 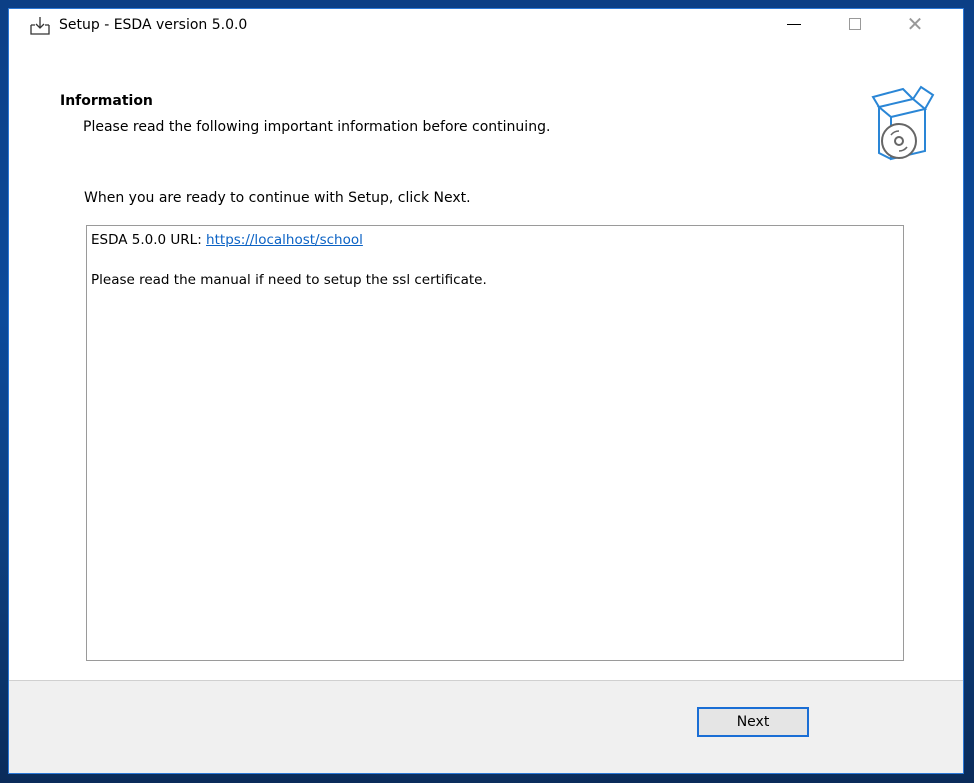 What do you see at coordinates (153, 25) in the screenshot?
I see `window-title: Setup - ESDA version 5.0.0` at bounding box center [153, 25].